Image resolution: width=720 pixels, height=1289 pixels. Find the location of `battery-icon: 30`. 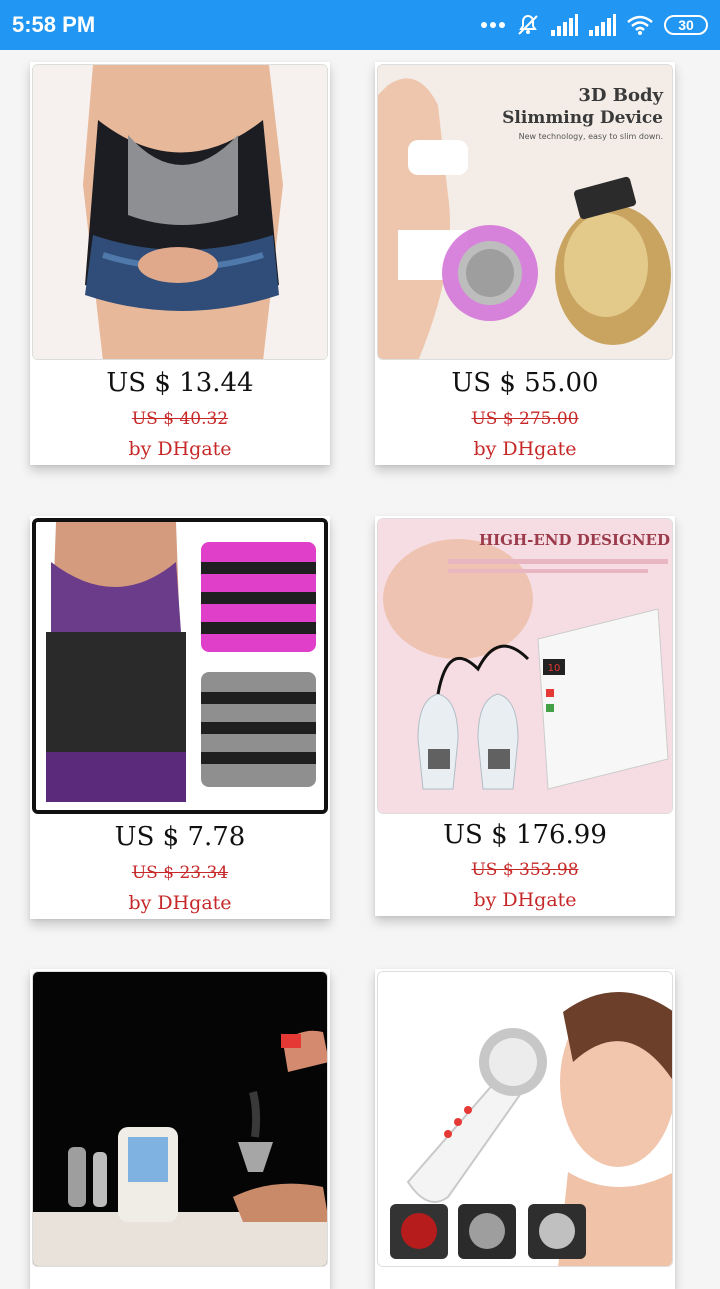

battery-icon: 30 is located at coordinates (686, 25).